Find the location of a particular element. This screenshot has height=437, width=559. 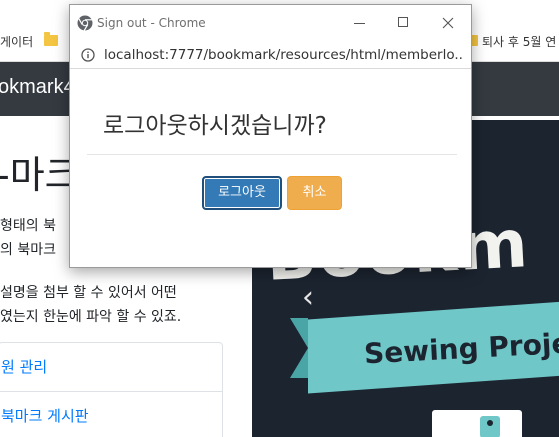

content-divider is located at coordinates (272, 154).